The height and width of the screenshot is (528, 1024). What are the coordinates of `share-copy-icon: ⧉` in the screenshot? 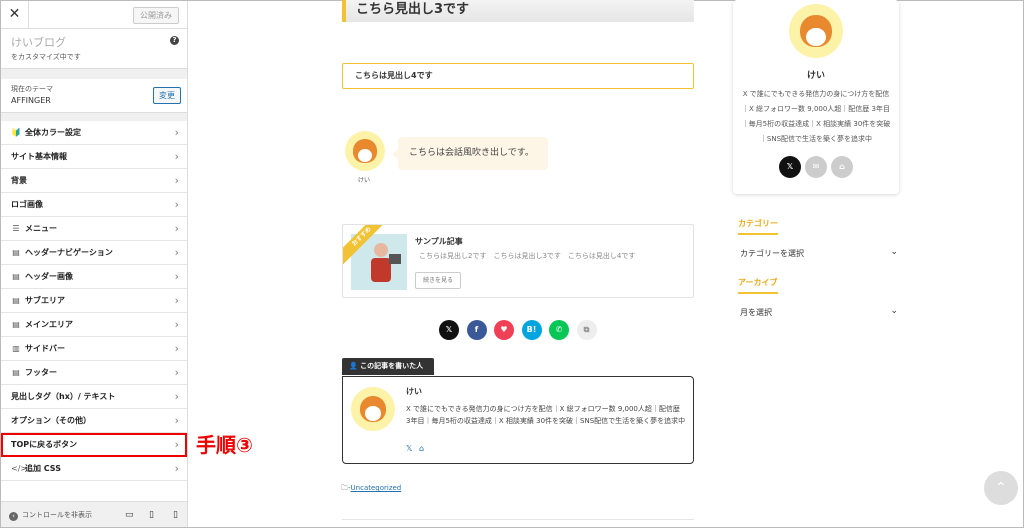 It's located at (586, 330).